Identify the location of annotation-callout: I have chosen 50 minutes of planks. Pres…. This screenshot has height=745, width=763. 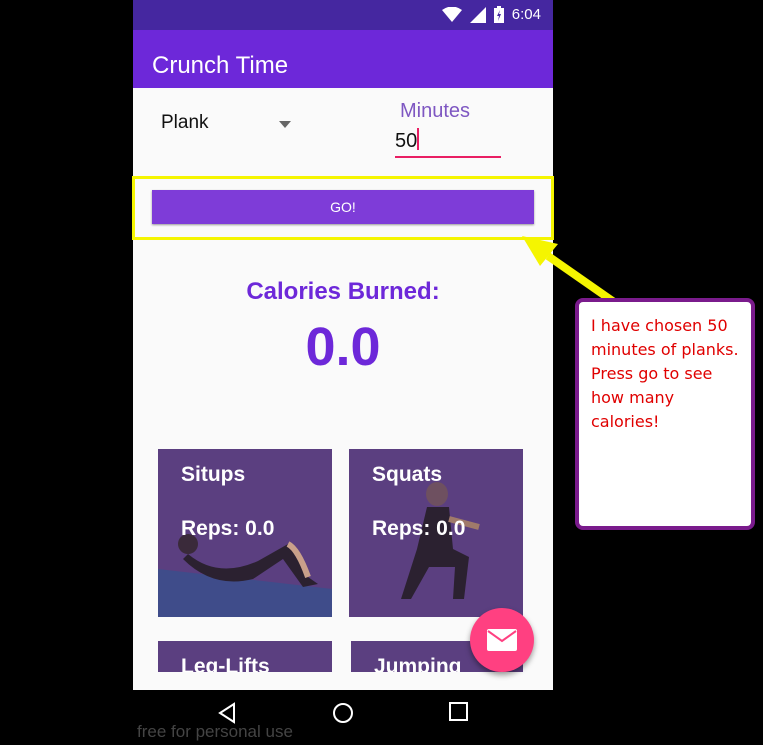
(665, 414).